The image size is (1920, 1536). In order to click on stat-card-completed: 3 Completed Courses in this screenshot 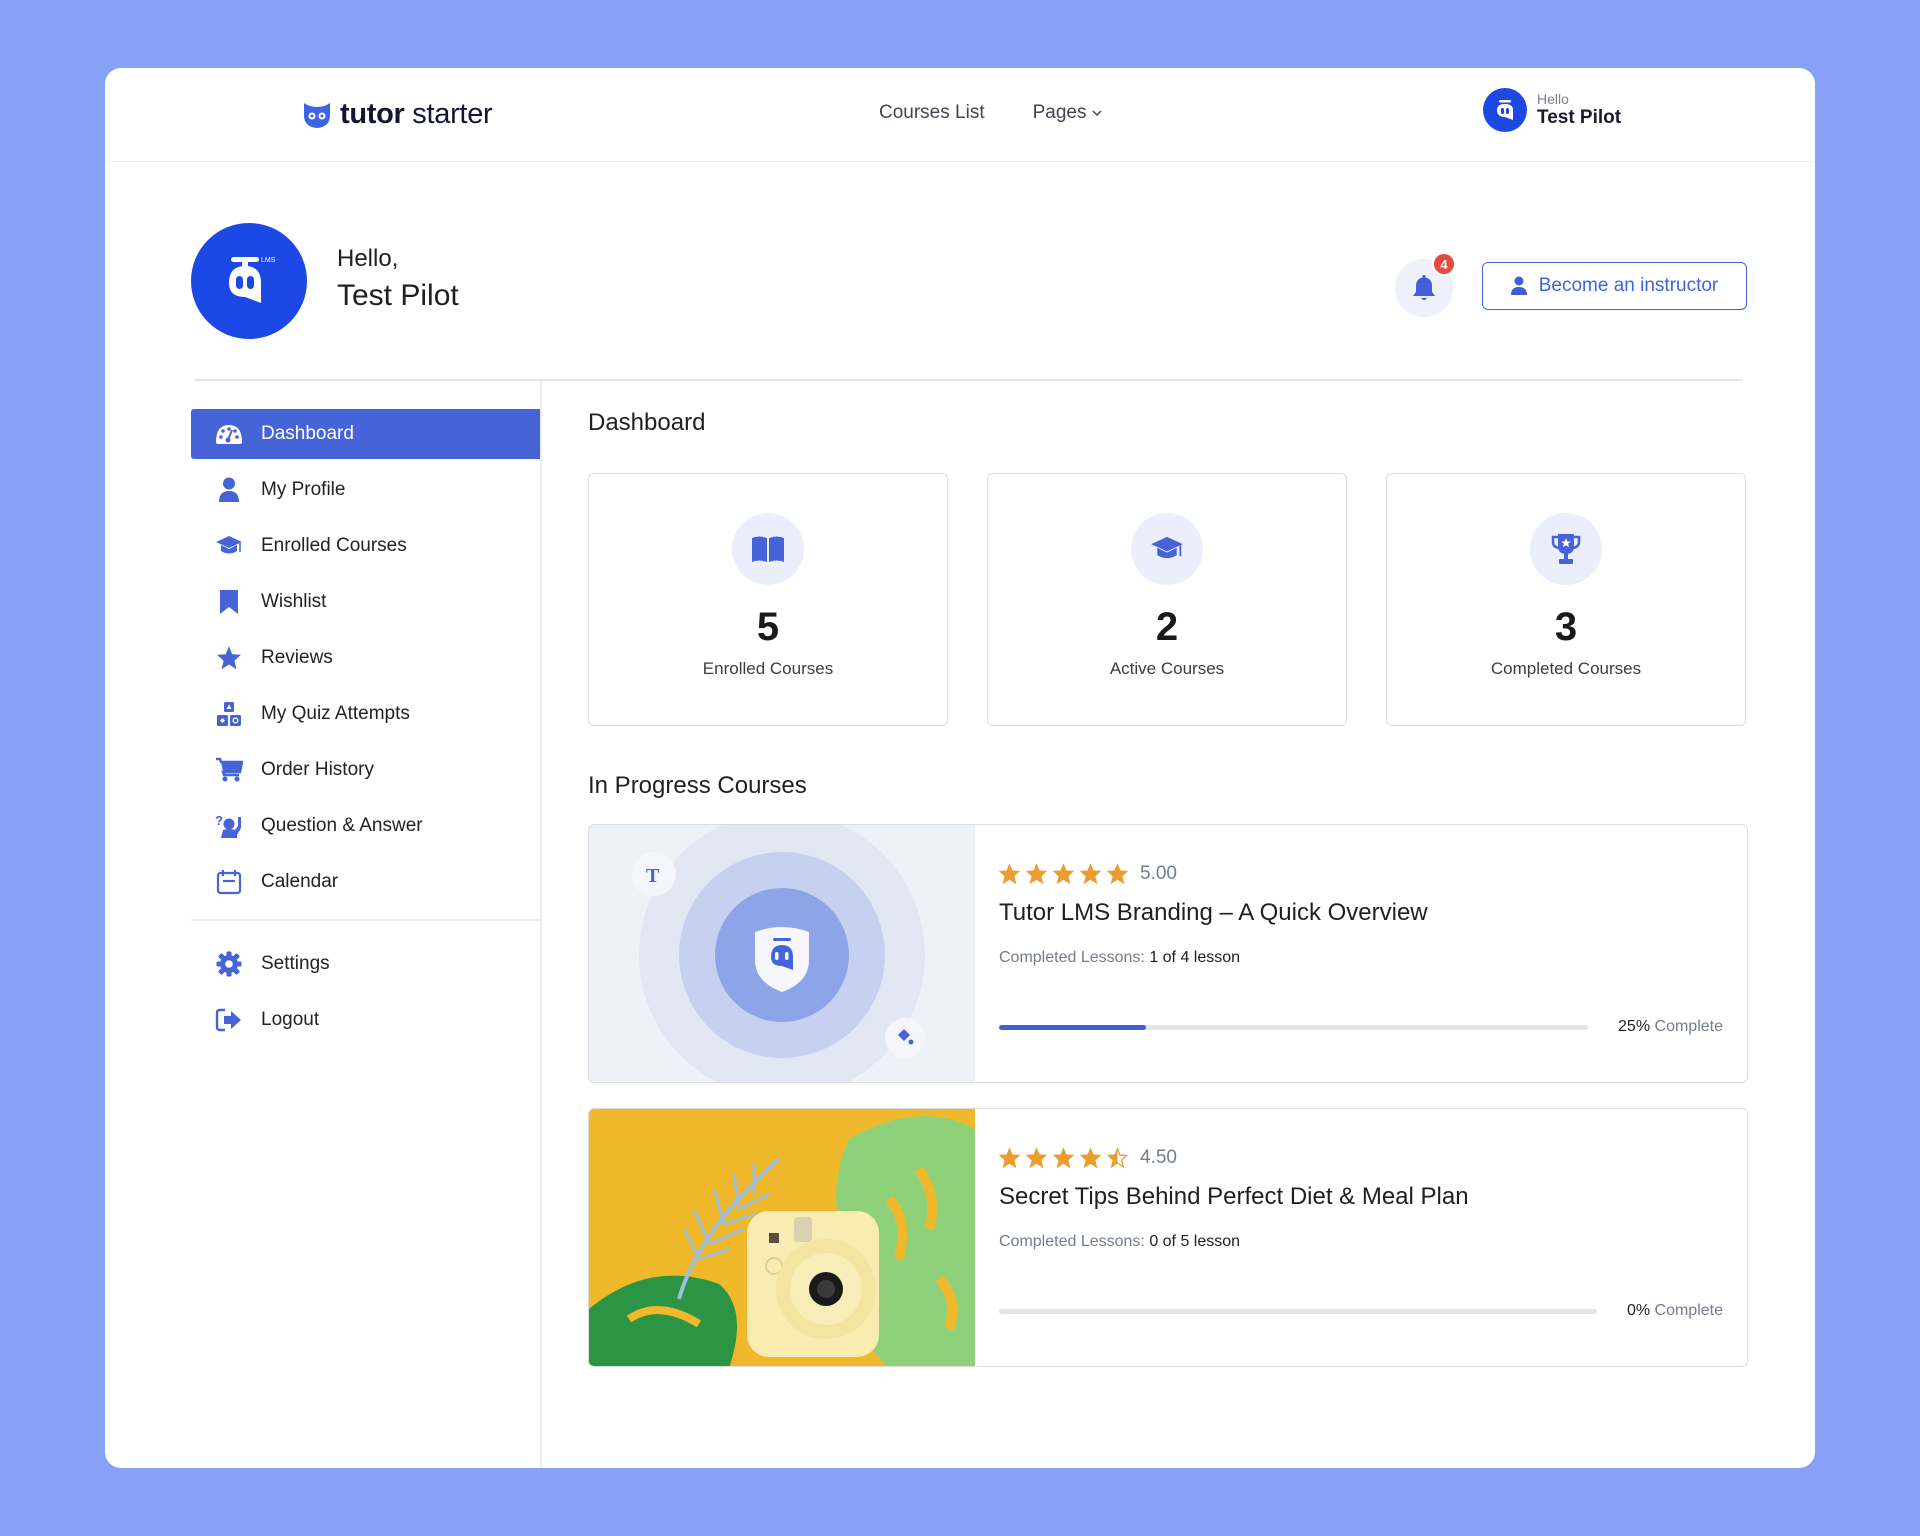, I will do `click(1566, 599)`.